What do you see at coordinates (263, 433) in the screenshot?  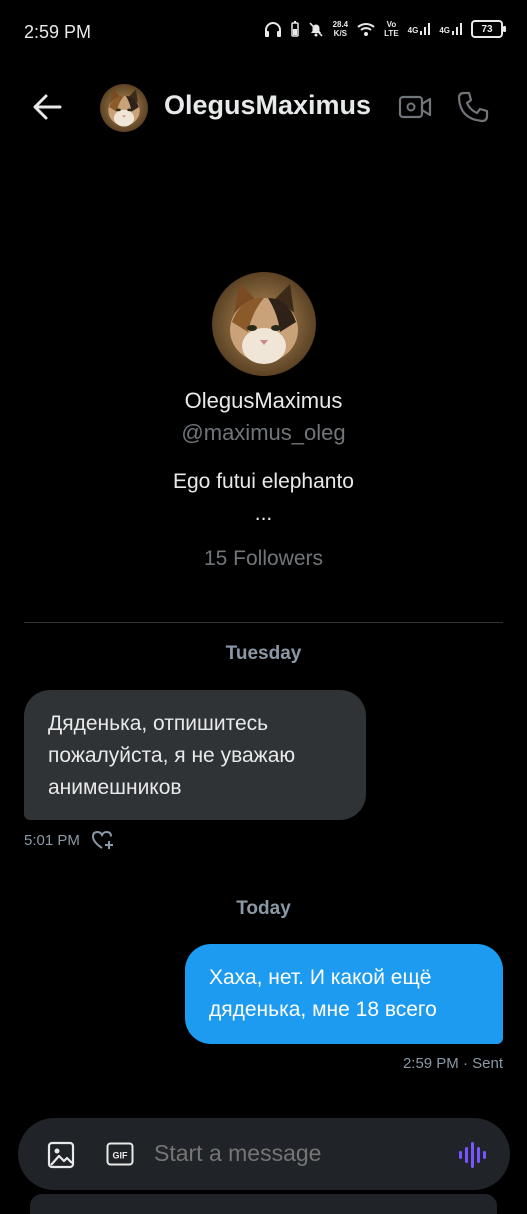 I see `profile-handle: @maximus_oleg` at bounding box center [263, 433].